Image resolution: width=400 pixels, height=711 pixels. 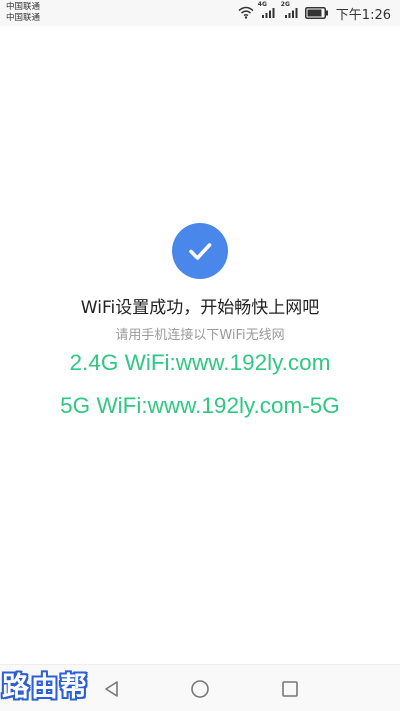 What do you see at coordinates (200, 405) in the screenshot?
I see `wifi-5g-name: 5G WiFi:www.192ly.com-5G` at bounding box center [200, 405].